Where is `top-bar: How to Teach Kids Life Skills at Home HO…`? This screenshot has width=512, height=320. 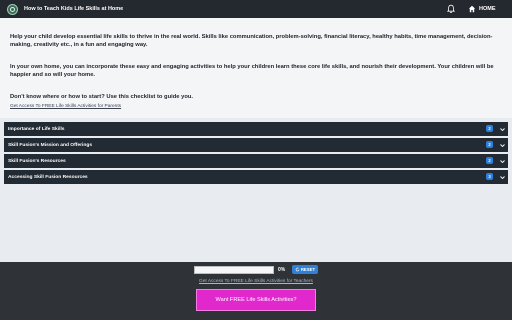
top-bar: How to Teach Kids Life Skills at Home HO… is located at coordinates (256, 9).